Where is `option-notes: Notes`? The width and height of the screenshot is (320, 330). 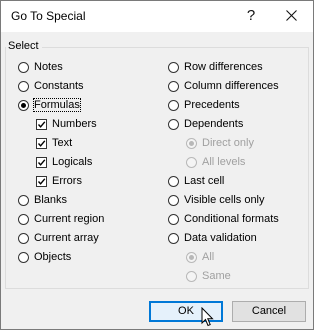 option-notes: Notes is located at coordinates (40, 67).